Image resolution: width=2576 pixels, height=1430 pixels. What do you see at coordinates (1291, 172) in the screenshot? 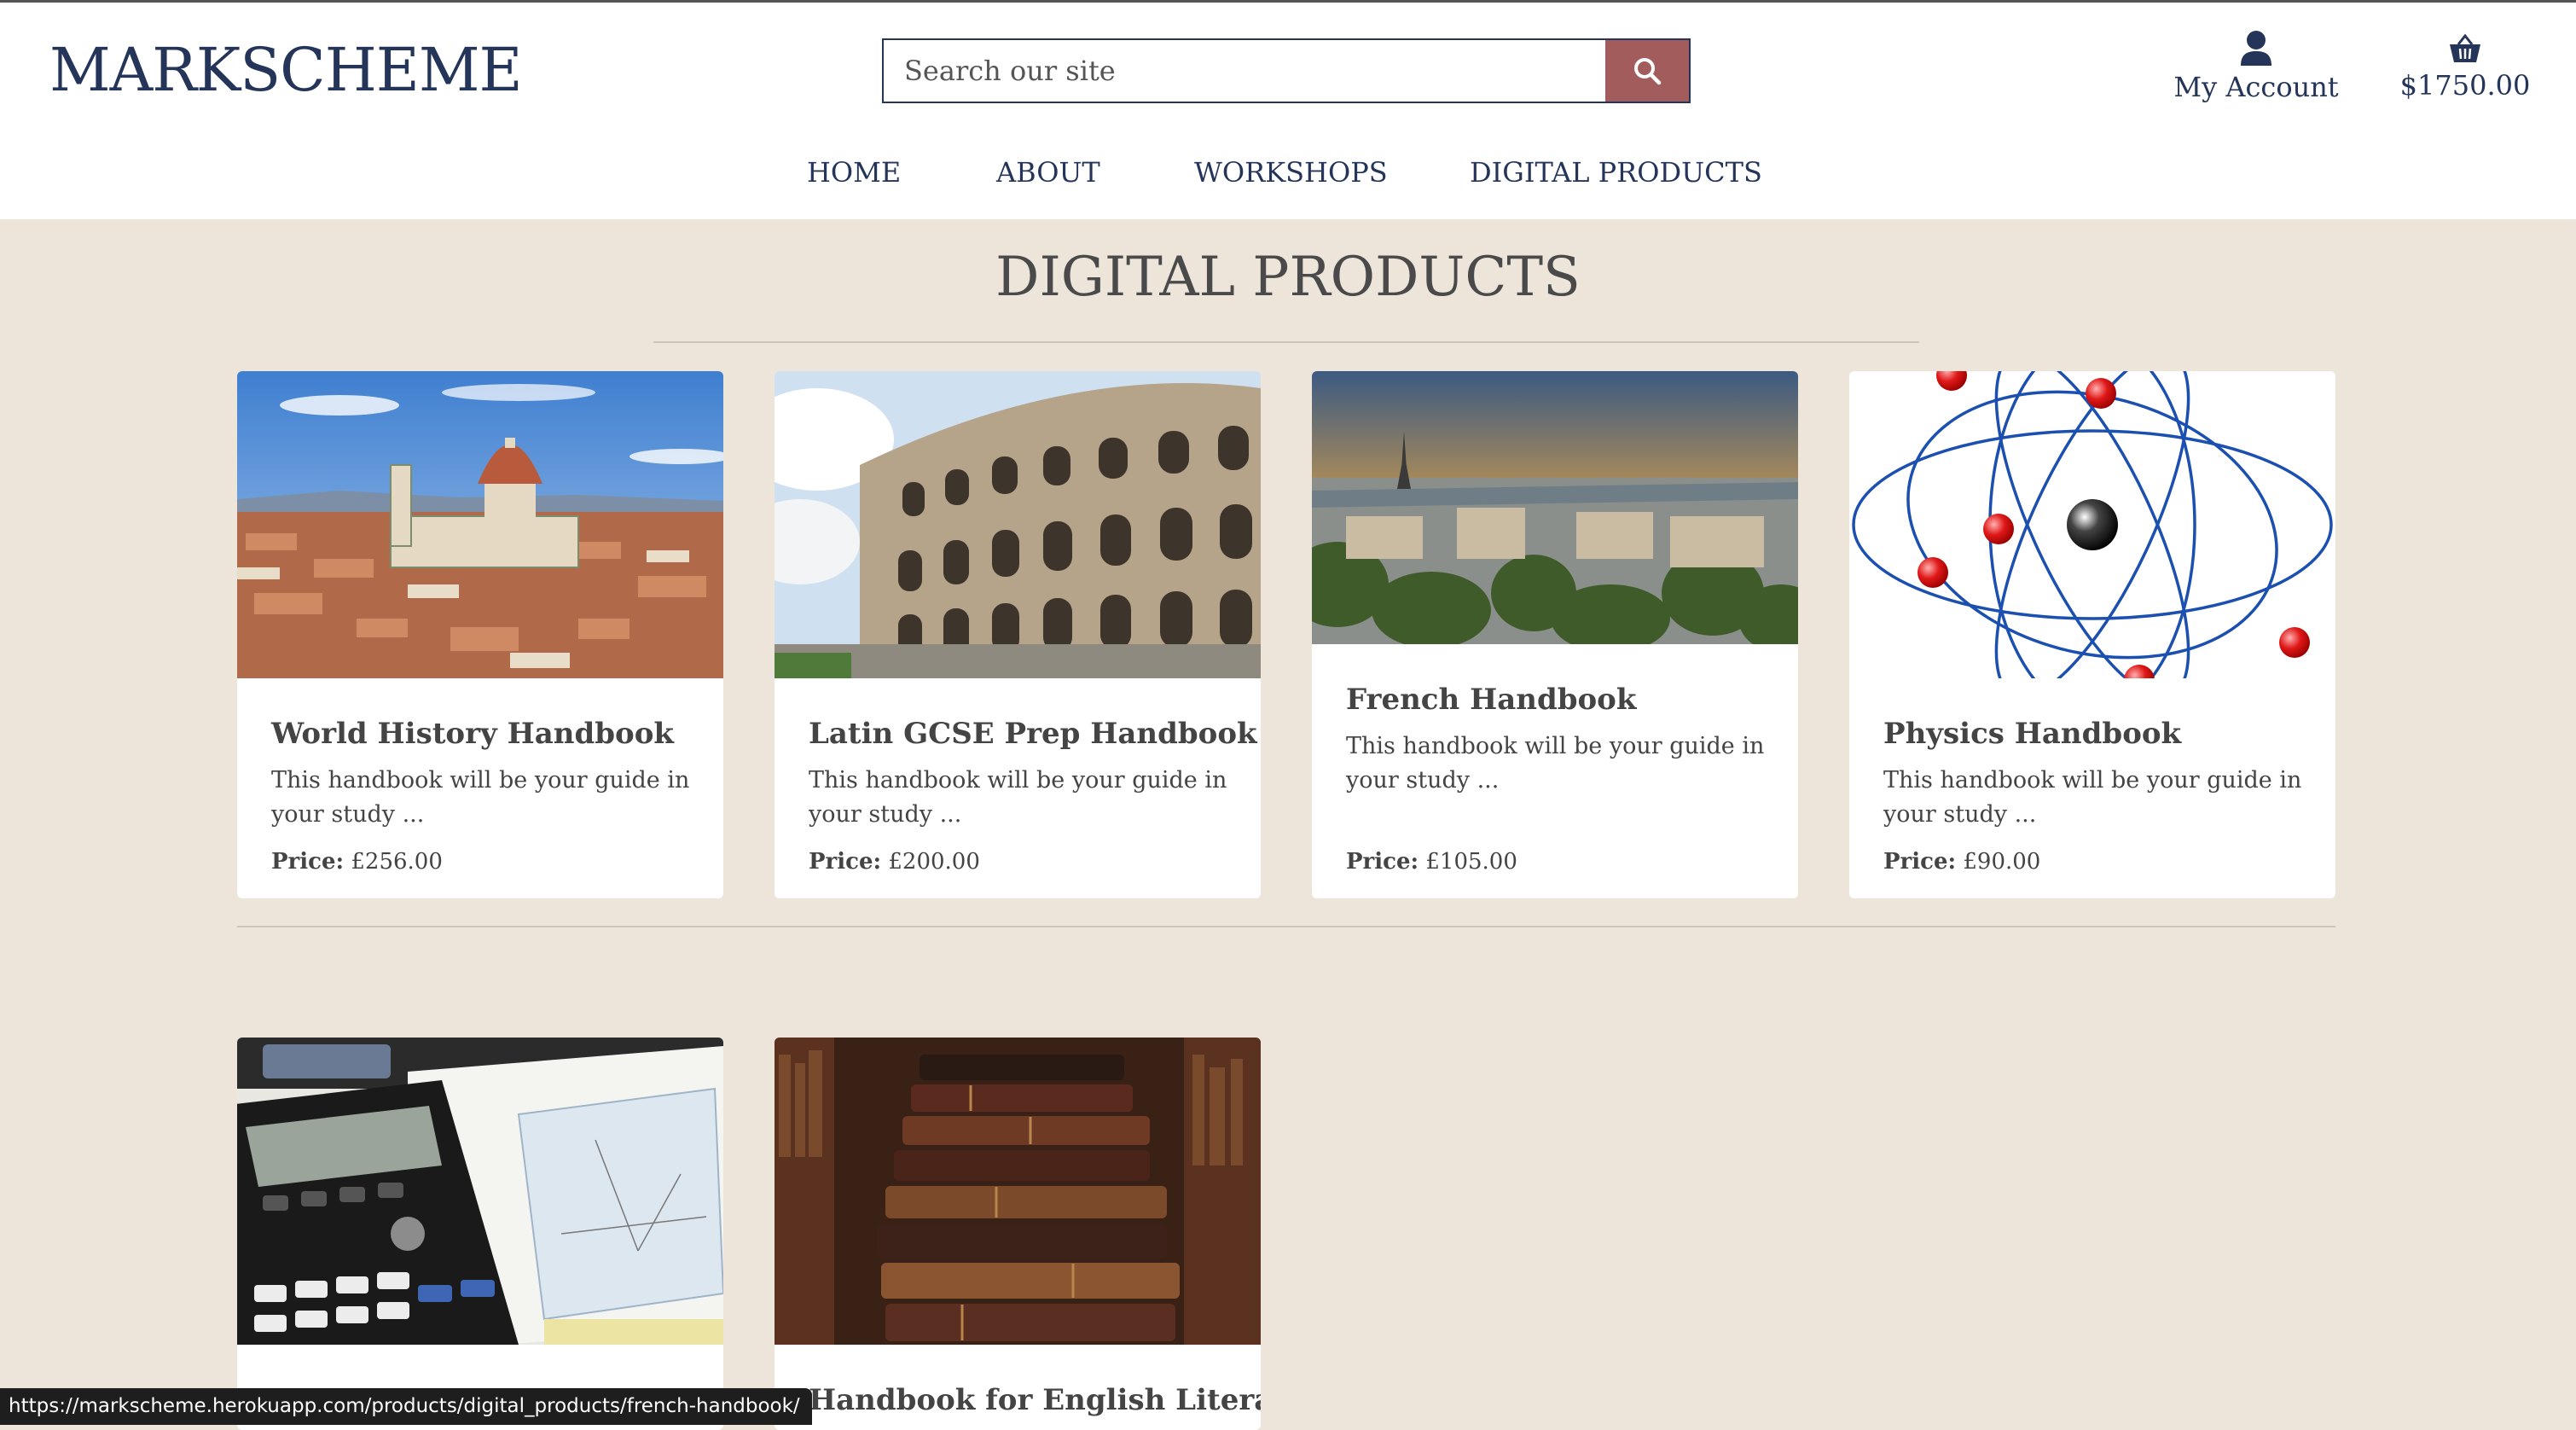
I see `nav-item-workshops: WORKSHOPS` at bounding box center [1291, 172].